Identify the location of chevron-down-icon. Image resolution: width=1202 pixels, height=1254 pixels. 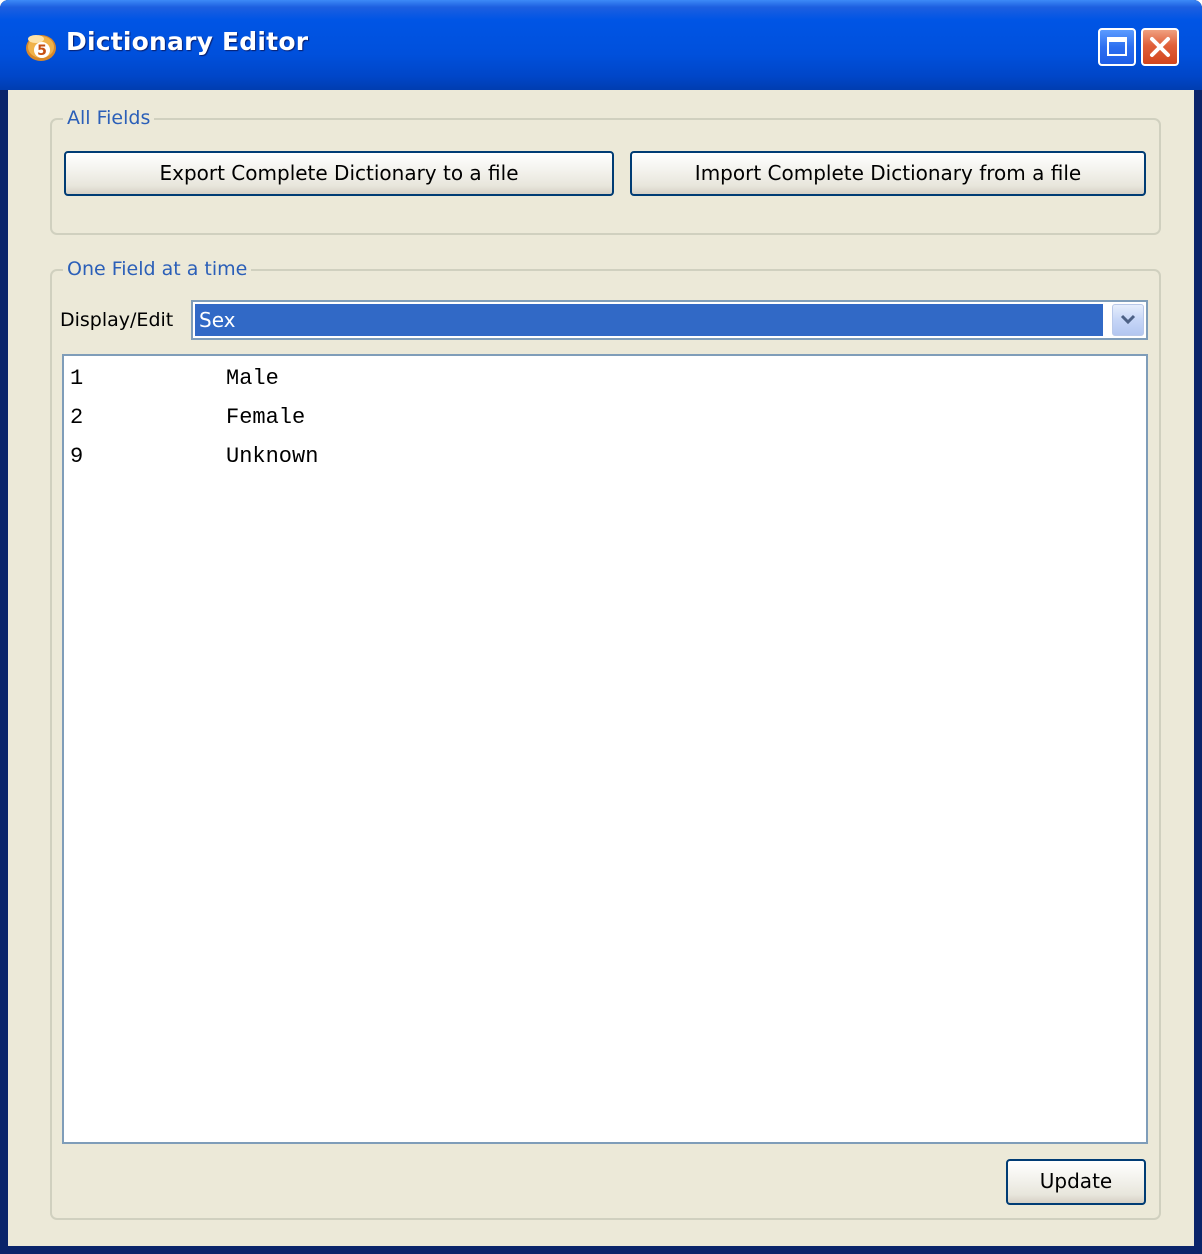
(1128, 319).